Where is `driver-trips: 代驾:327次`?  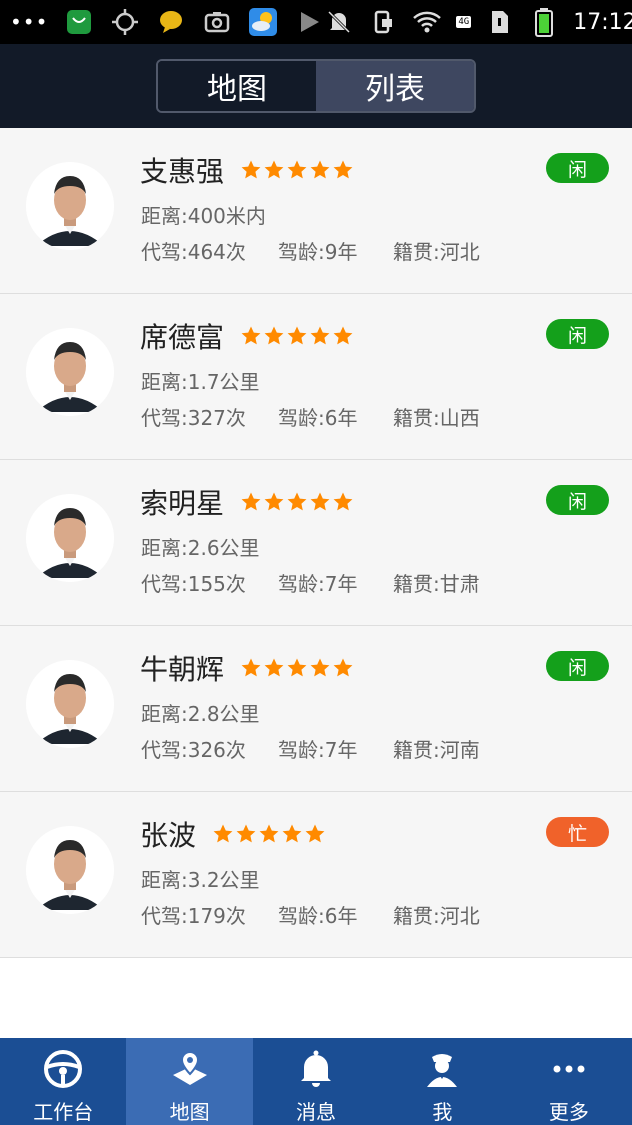
driver-trips: 代驾:327次 is located at coordinates (193, 418).